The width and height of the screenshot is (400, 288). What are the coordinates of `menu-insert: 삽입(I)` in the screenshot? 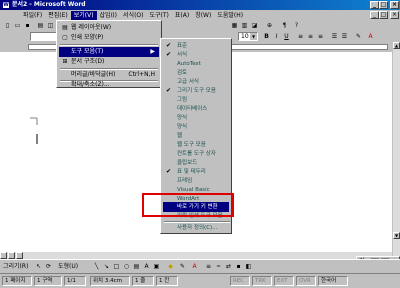 It's located at (109, 15).